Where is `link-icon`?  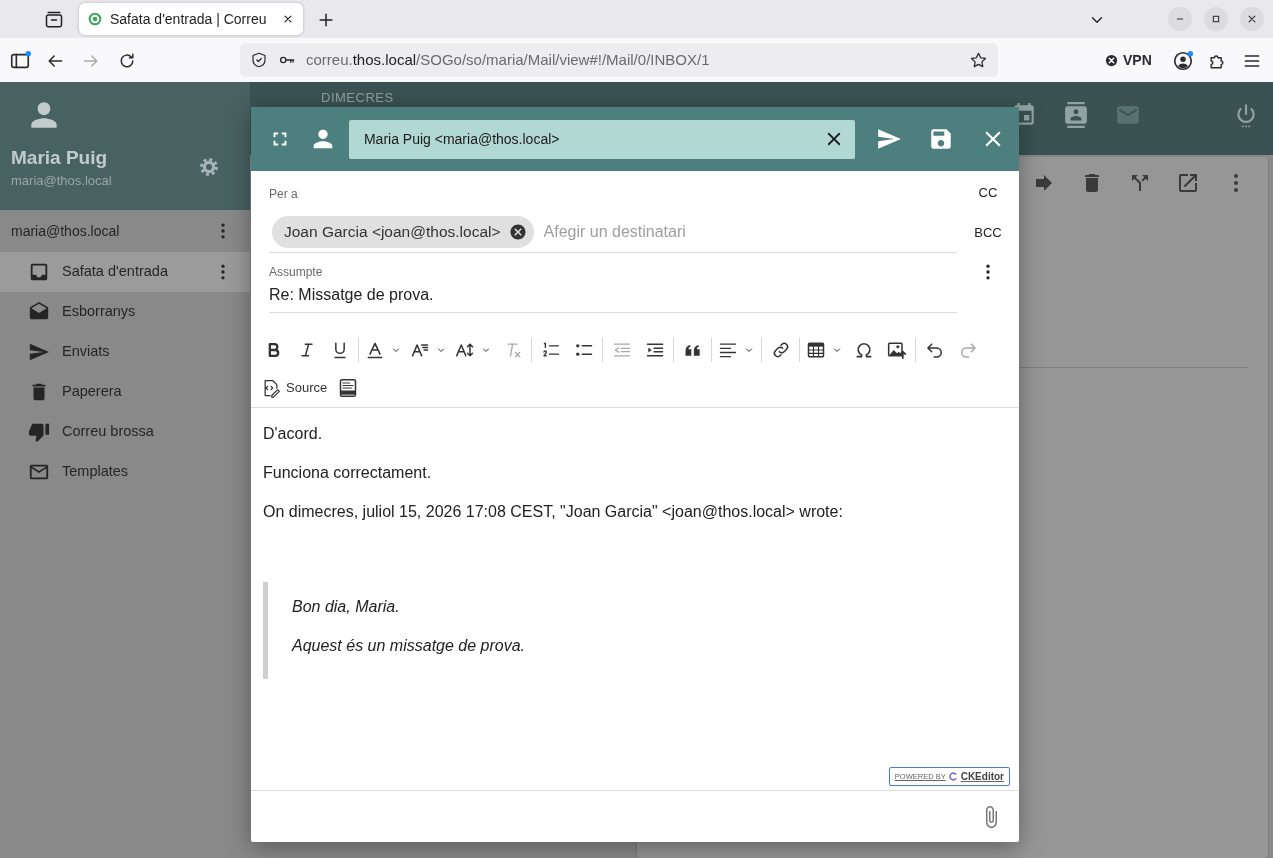 link-icon is located at coordinates (780, 350).